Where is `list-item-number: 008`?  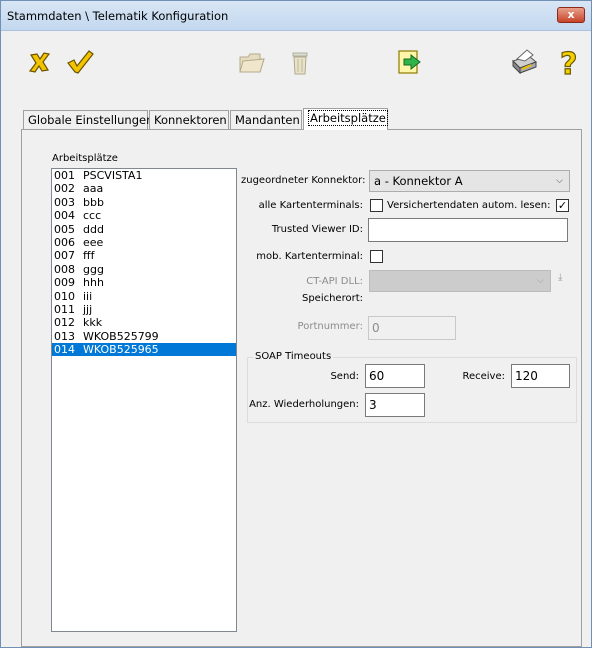 list-item-number: 008 is located at coordinates (64, 269).